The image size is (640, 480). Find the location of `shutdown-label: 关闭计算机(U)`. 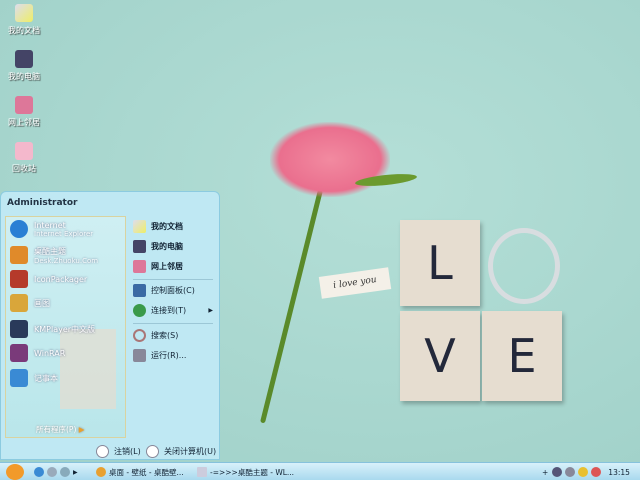

shutdown-label: 关闭计算机(U) is located at coordinates (190, 451).